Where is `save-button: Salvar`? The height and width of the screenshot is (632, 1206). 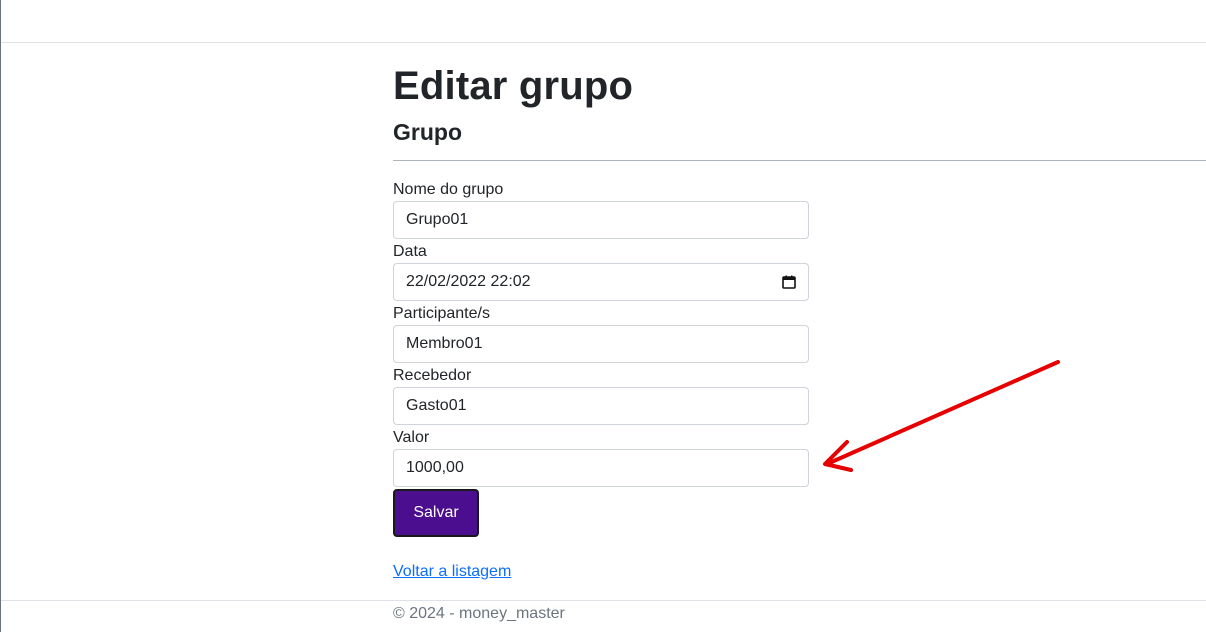 save-button: Salvar is located at coordinates (436, 513).